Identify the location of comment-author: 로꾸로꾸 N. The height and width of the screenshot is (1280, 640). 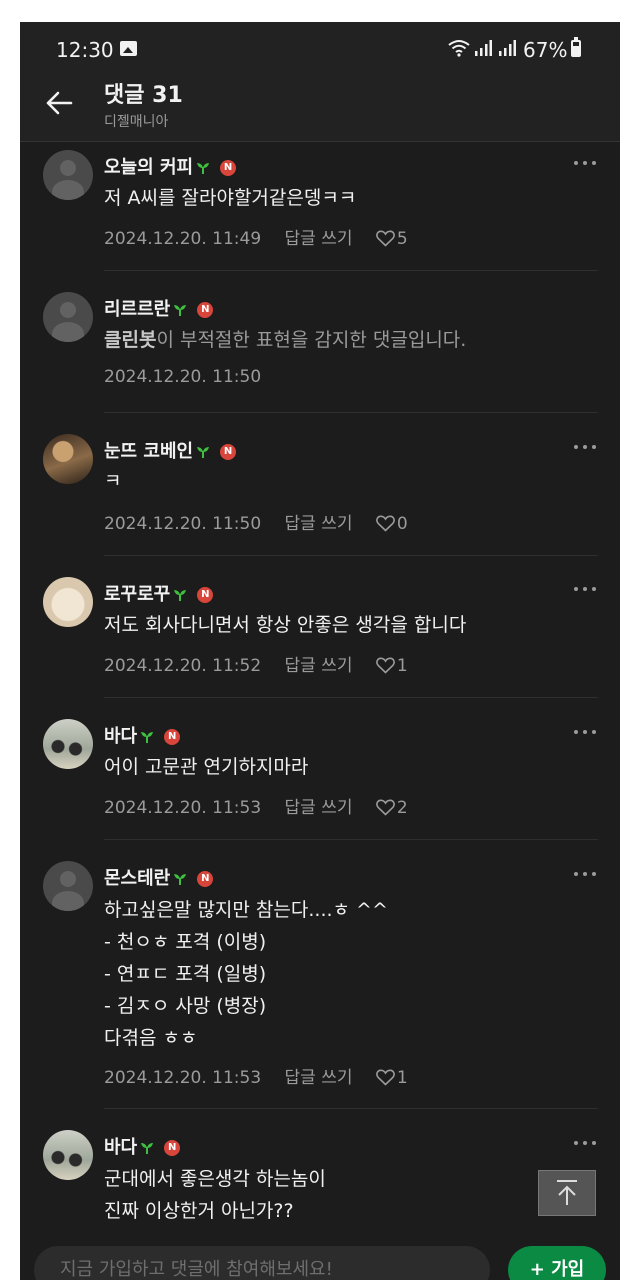
(159, 593).